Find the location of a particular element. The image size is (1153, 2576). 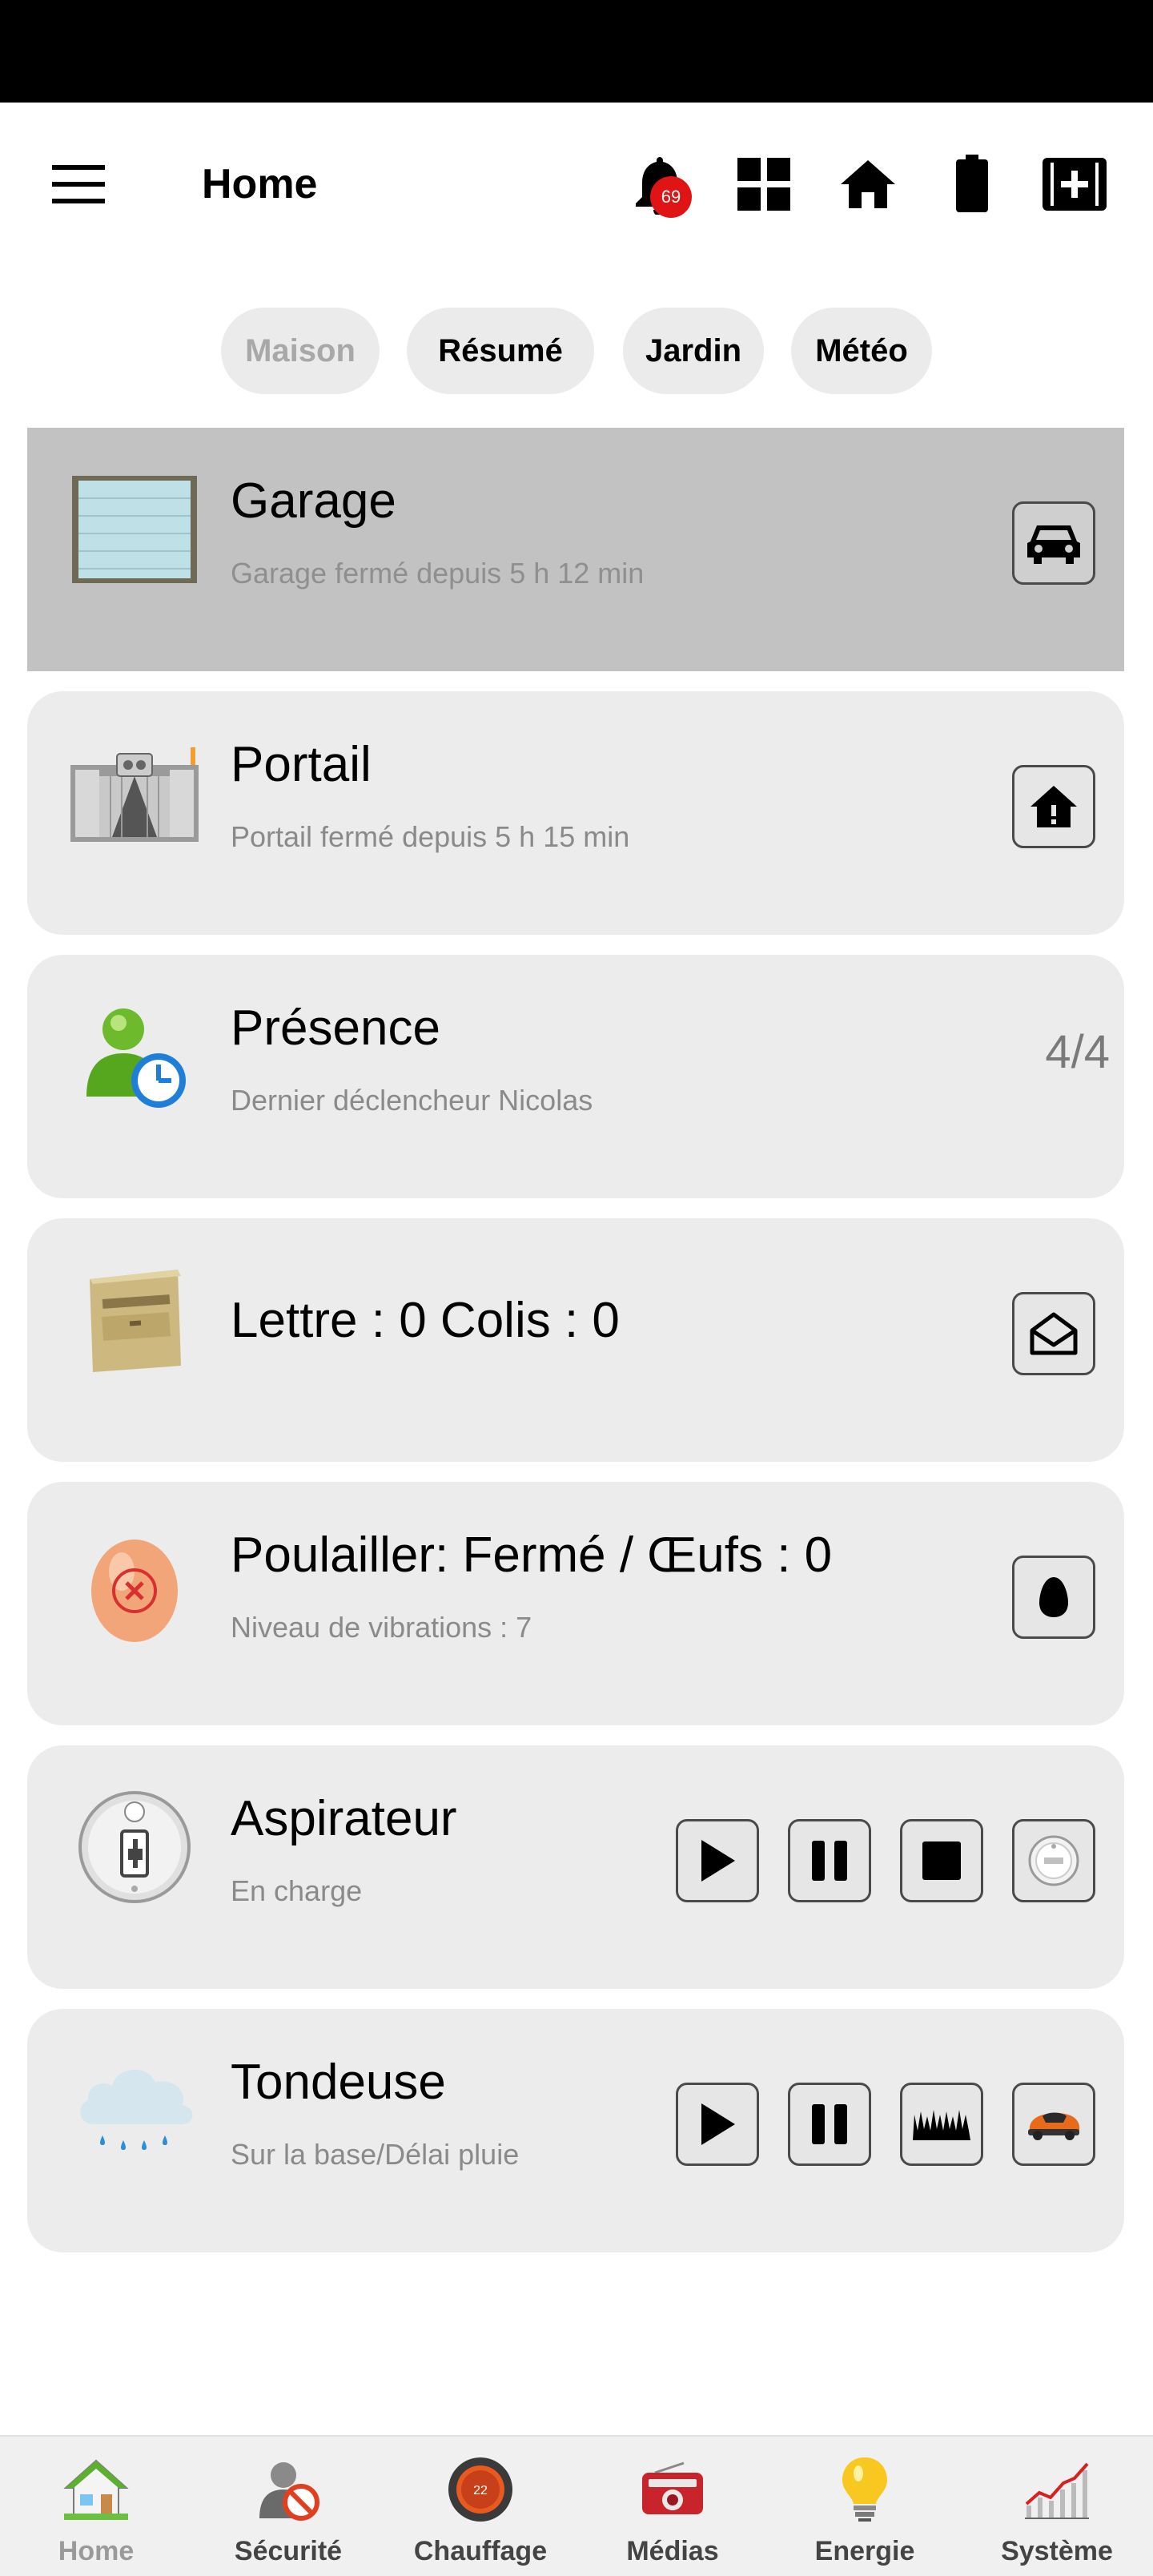

grass-icon is located at coordinates (942, 2125).